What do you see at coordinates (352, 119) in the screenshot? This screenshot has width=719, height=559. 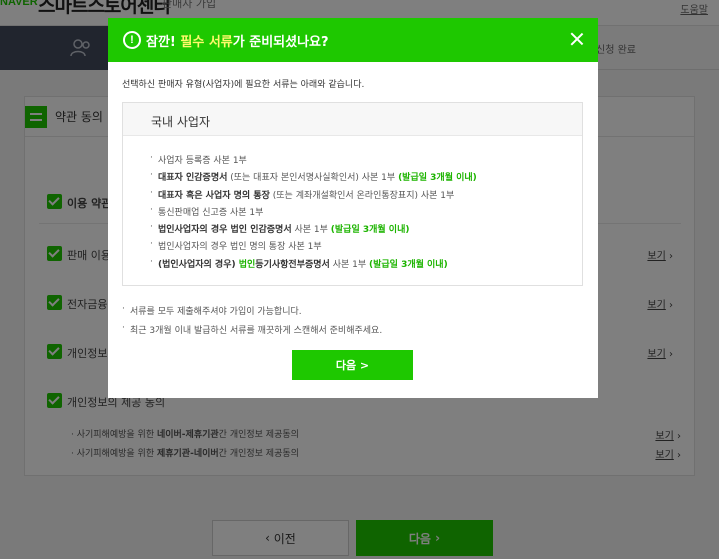 I see `document-box-header: 국내 사업자` at bounding box center [352, 119].